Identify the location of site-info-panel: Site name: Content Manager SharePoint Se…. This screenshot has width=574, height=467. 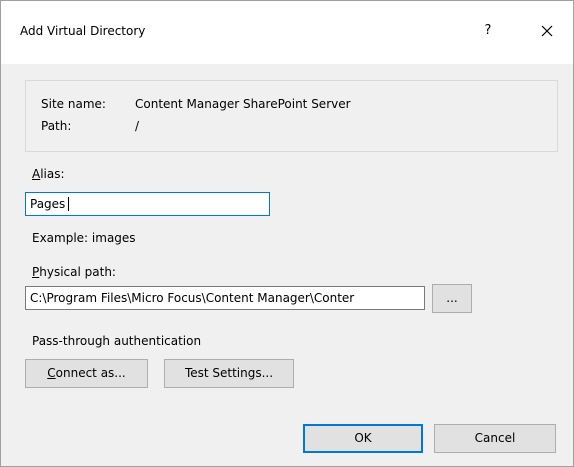
(291, 116).